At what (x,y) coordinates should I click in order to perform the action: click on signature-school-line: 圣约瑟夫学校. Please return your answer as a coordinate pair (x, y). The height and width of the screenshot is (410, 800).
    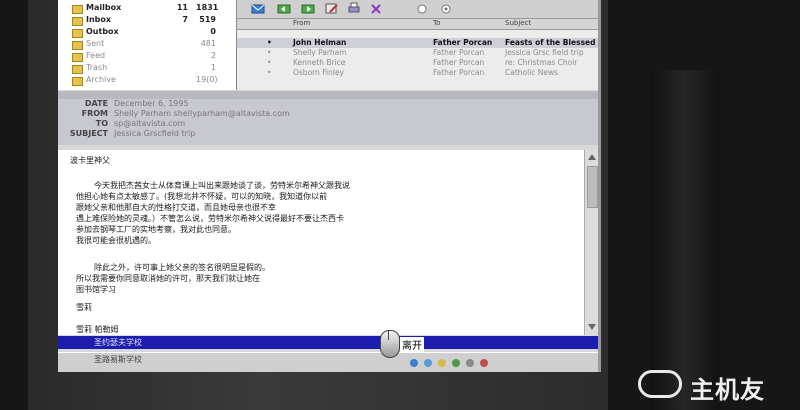
    Looking at the image, I should click on (118, 342).